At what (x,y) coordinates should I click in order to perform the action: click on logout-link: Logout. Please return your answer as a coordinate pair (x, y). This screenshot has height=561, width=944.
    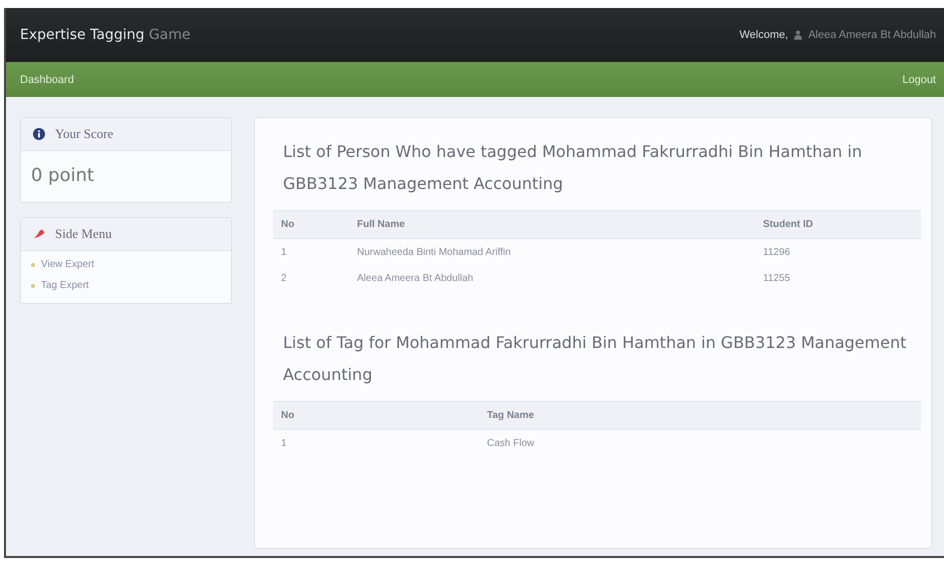
    Looking at the image, I should click on (919, 80).